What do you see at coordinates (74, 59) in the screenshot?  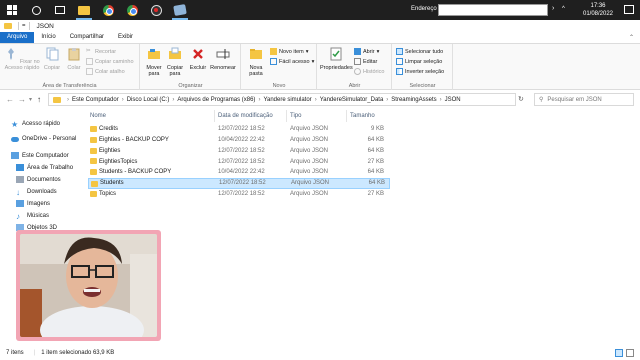 I see `paste-button: Colar` at bounding box center [74, 59].